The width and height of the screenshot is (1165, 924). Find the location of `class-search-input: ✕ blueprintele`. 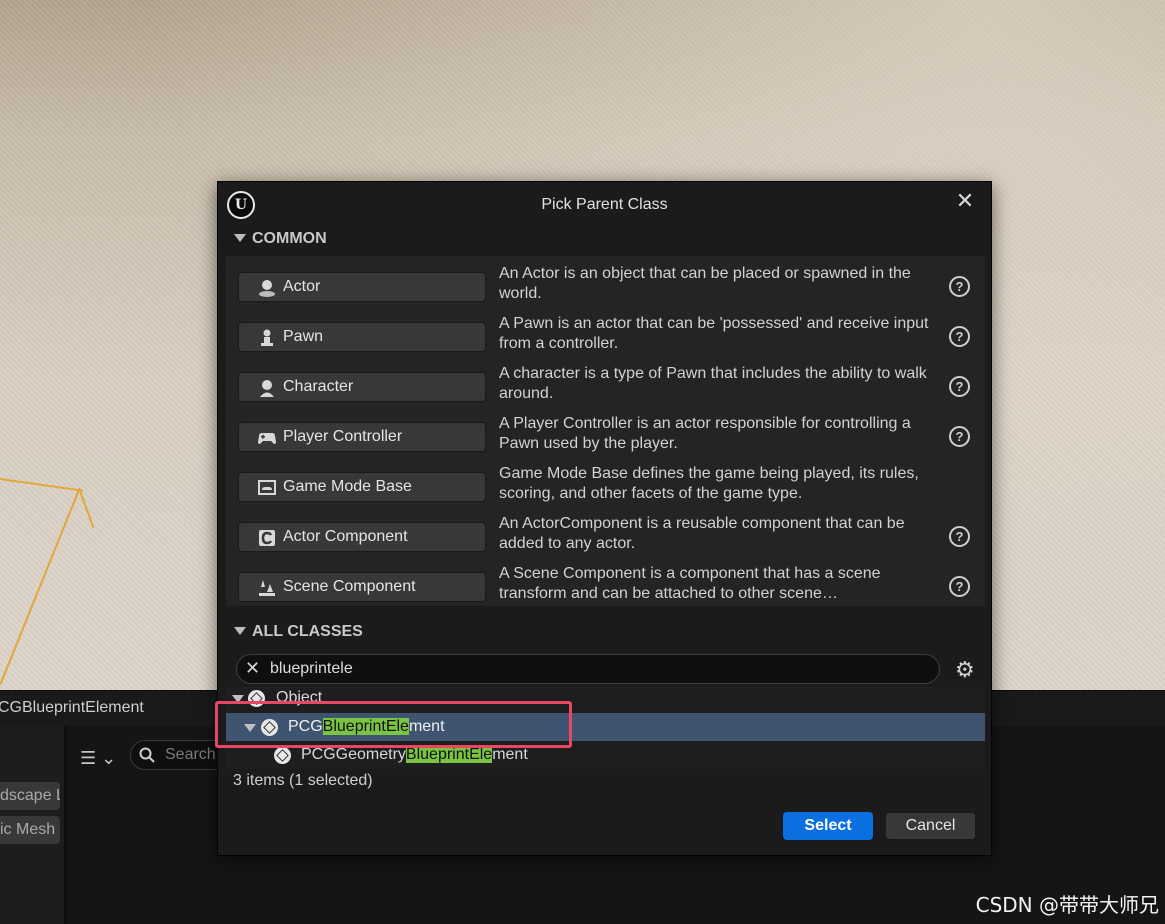

class-search-input: ✕ blueprintele is located at coordinates (588, 669).